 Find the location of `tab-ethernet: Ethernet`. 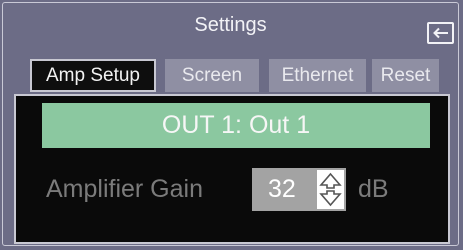

tab-ethernet: Ethernet is located at coordinates (317, 75).